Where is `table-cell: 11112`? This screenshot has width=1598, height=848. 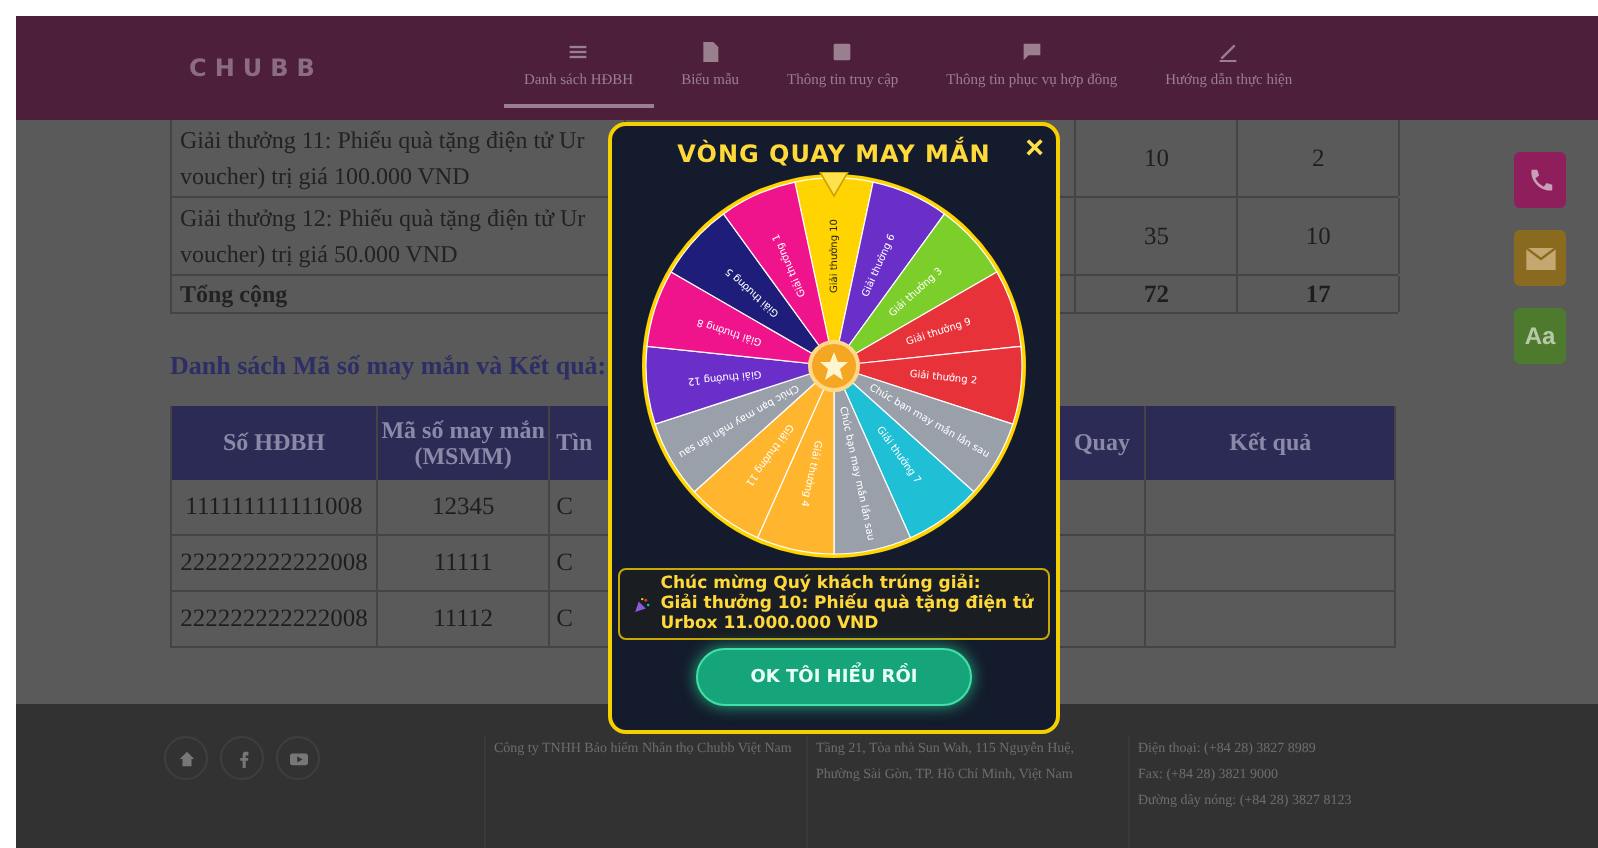 table-cell: 11112 is located at coordinates (462, 619).